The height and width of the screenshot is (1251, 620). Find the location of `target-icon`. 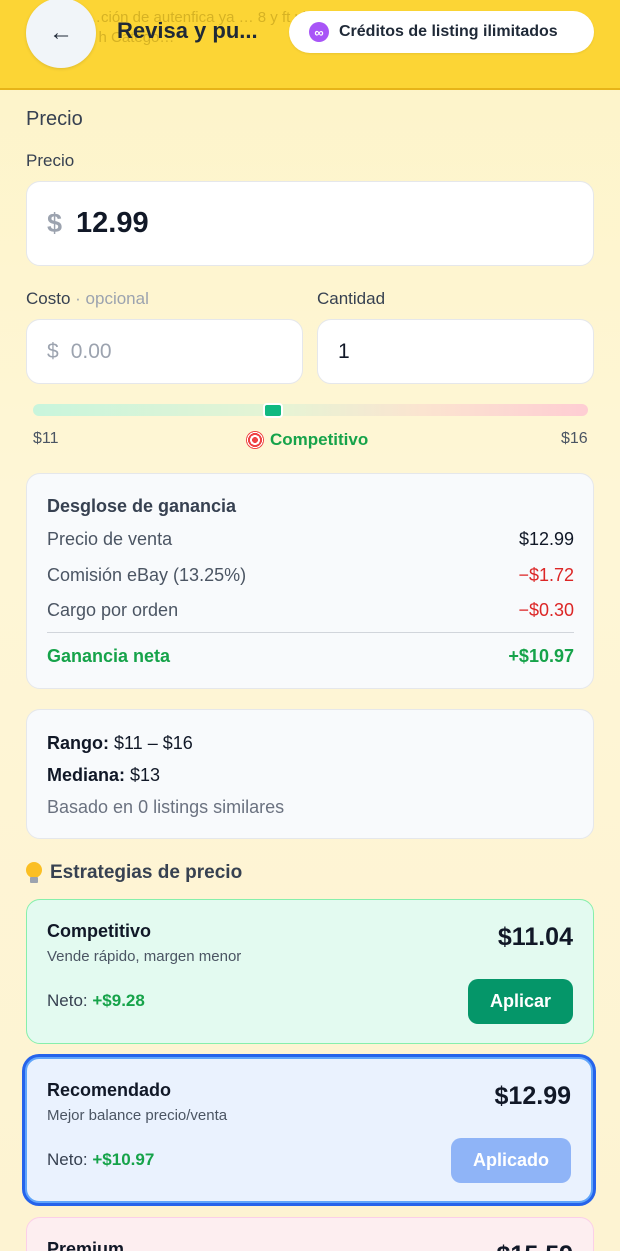

target-icon is located at coordinates (255, 440).